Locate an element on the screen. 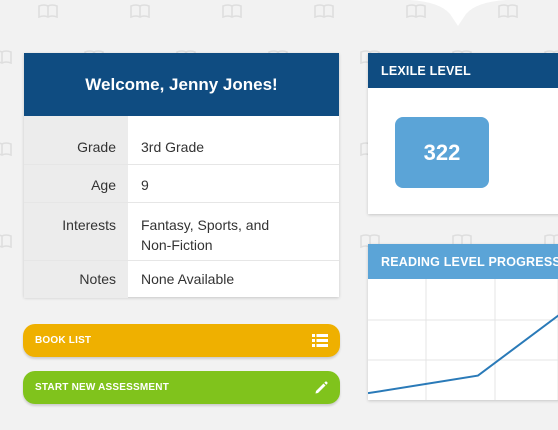  welcome-title: Welcome, Jenny Jones! is located at coordinates (181, 84).